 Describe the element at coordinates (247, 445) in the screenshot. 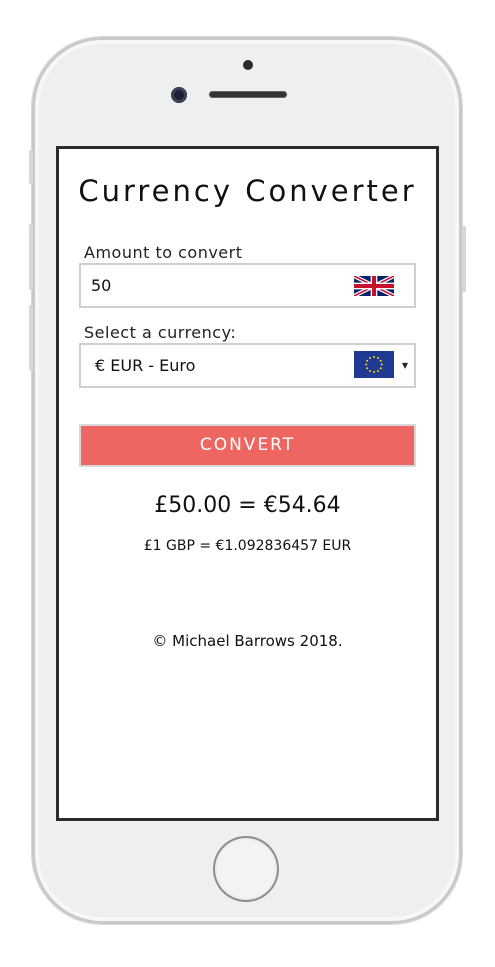

I see `convert-button: CONVERT` at that location.